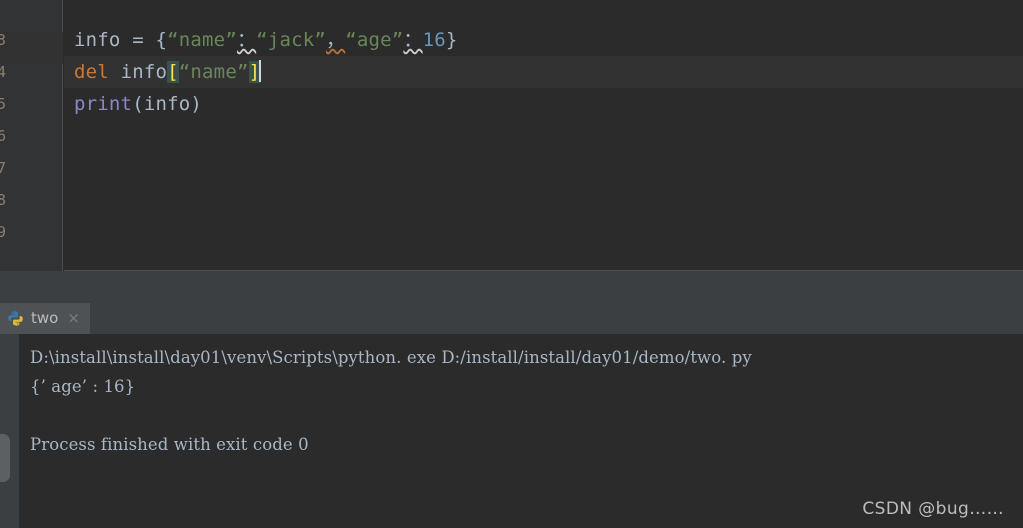 This screenshot has height=528, width=1023. Describe the element at coordinates (115, 72) in the screenshot. I see `code-token-operator` at that location.